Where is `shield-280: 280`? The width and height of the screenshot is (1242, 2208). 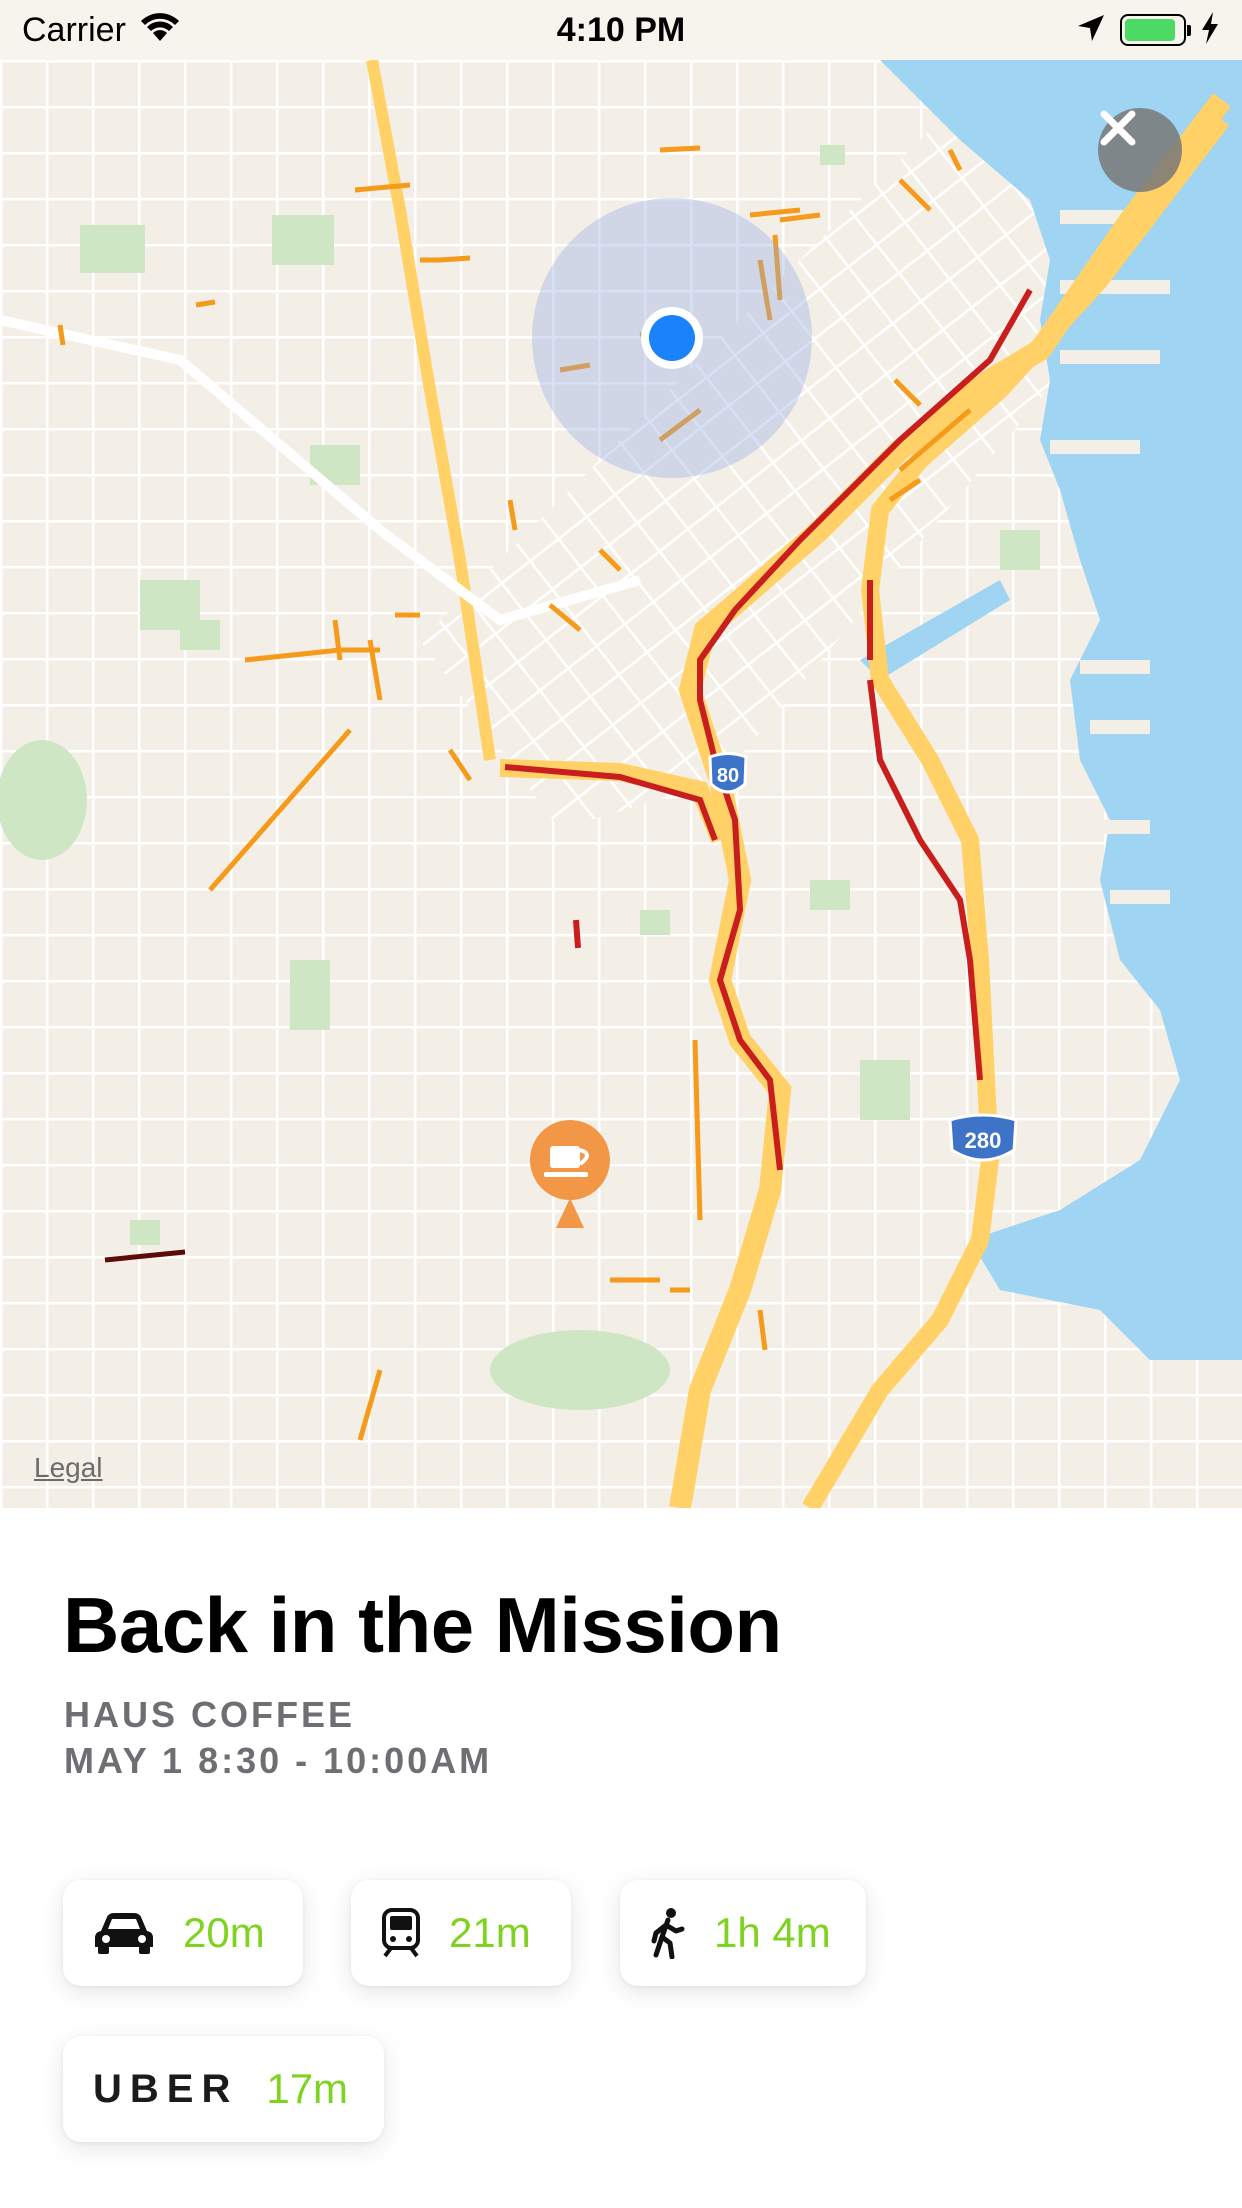
shield-280: 280 is located at coordinates (983, 1137).